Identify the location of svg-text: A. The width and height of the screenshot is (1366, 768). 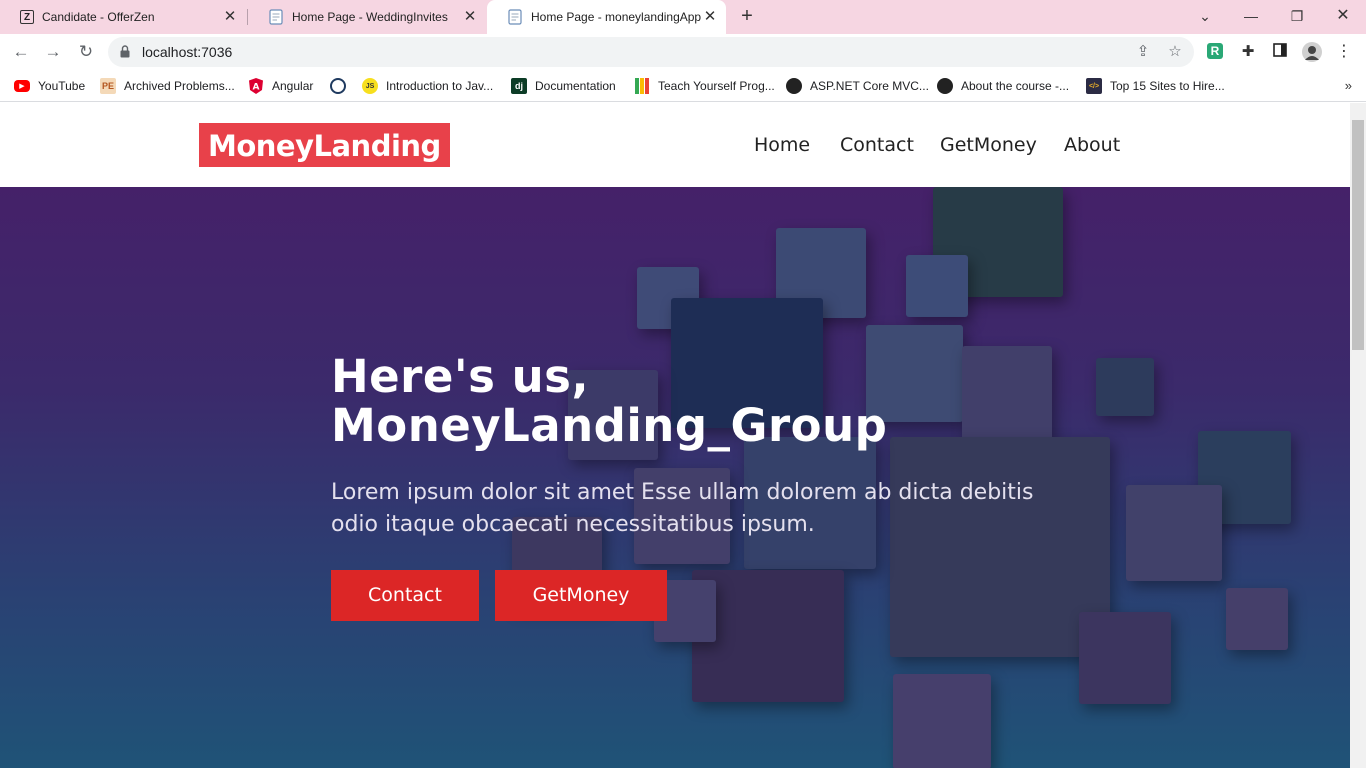
(256, 88).